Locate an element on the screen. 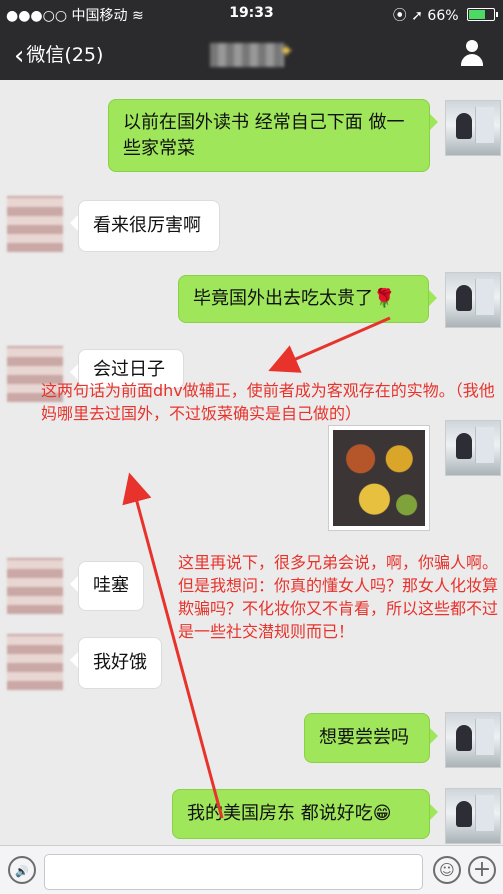 The width and height of the screenshot is (503, 894). message-text: 会过日子 is located at coordinates (129, 369).